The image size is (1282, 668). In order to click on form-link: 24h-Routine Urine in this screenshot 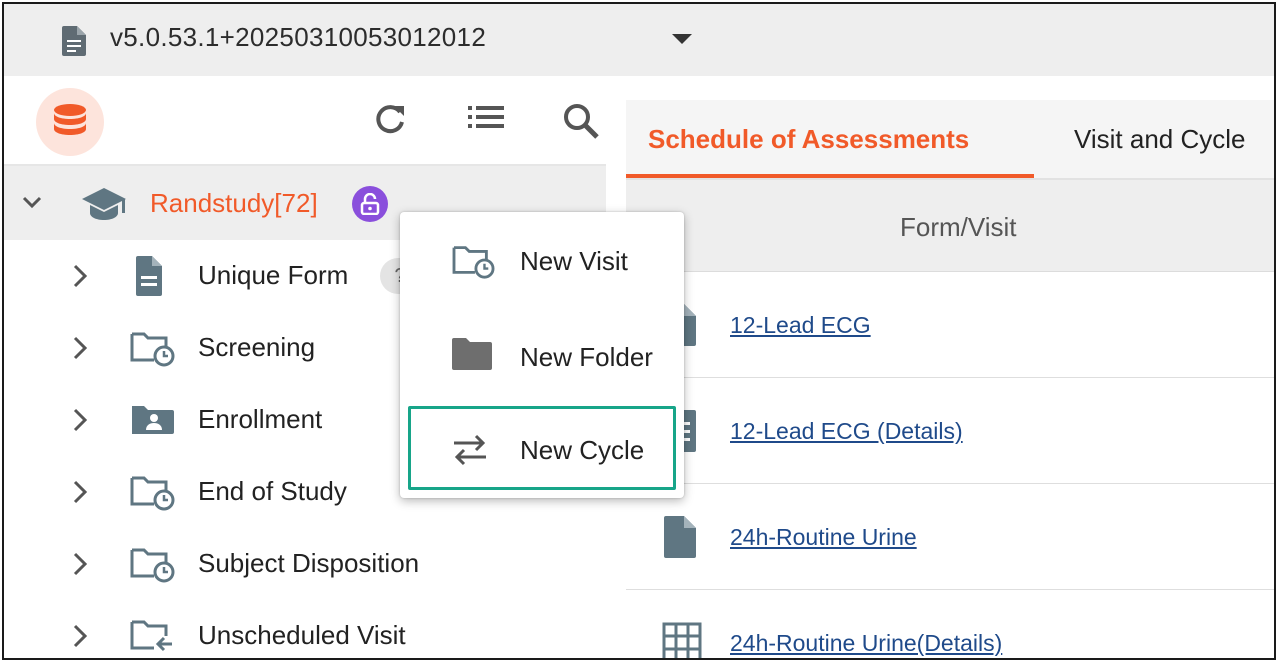, I will do `click(823, 537)`.